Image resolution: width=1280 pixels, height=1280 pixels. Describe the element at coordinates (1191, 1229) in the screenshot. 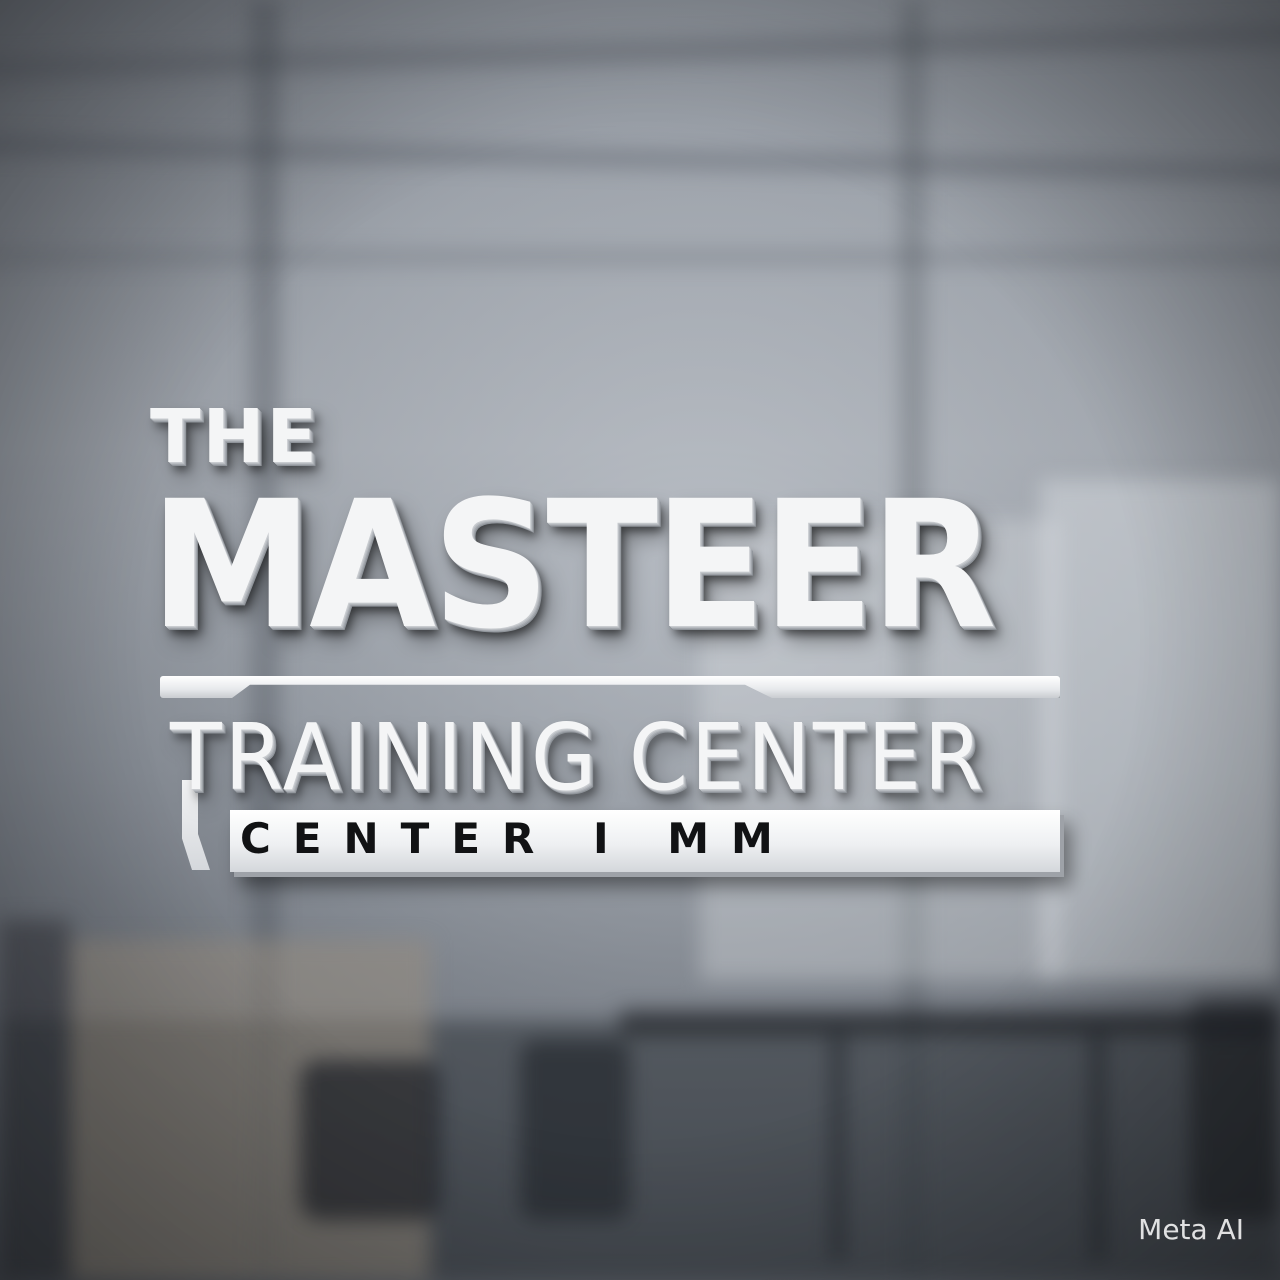

I see `watermark-text: Meta AI` at that location.